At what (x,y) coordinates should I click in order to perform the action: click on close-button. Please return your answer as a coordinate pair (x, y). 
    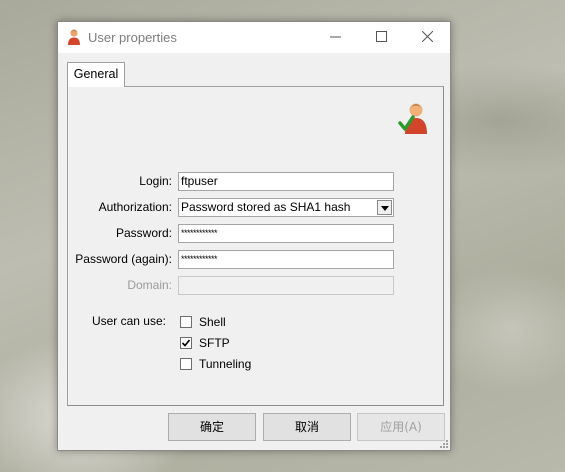
    Looking at the image, I should click on (427, 37).